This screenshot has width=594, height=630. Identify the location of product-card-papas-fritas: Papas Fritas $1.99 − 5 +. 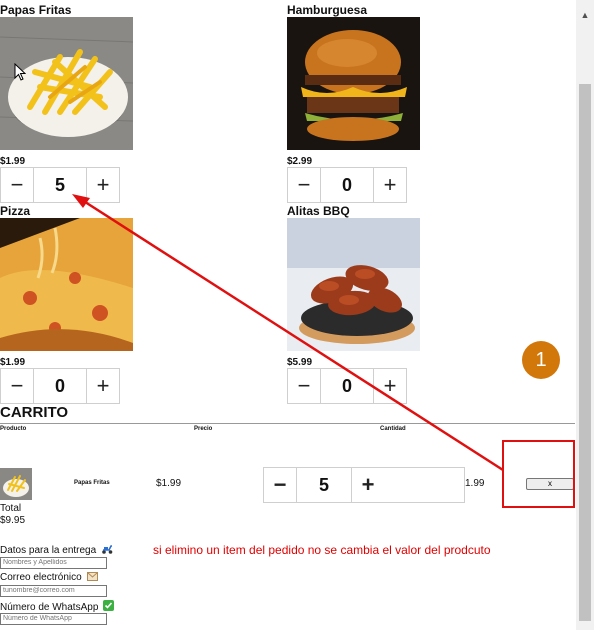
(70, 103).